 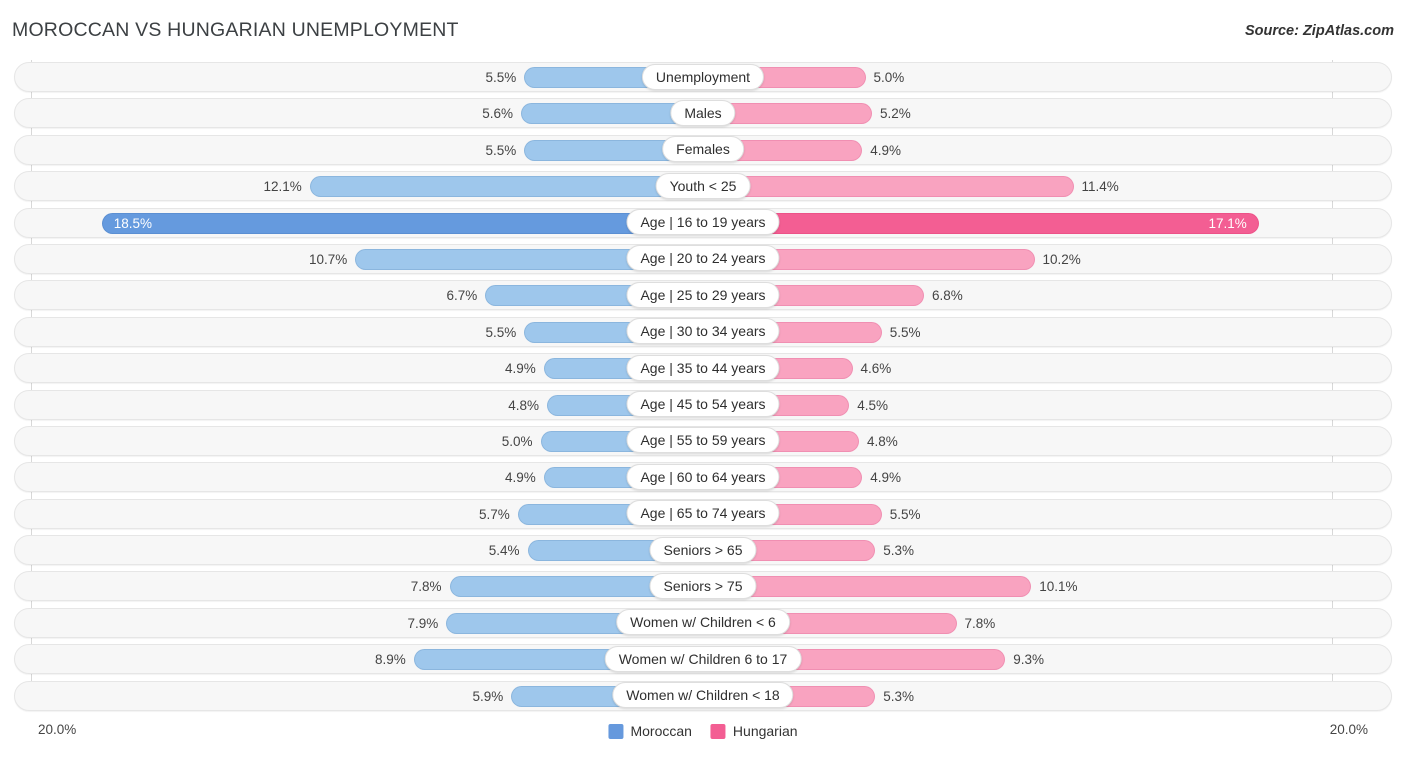 I want to click on axis-max-label-right: 20.0%, so click(x=1348, y=729).